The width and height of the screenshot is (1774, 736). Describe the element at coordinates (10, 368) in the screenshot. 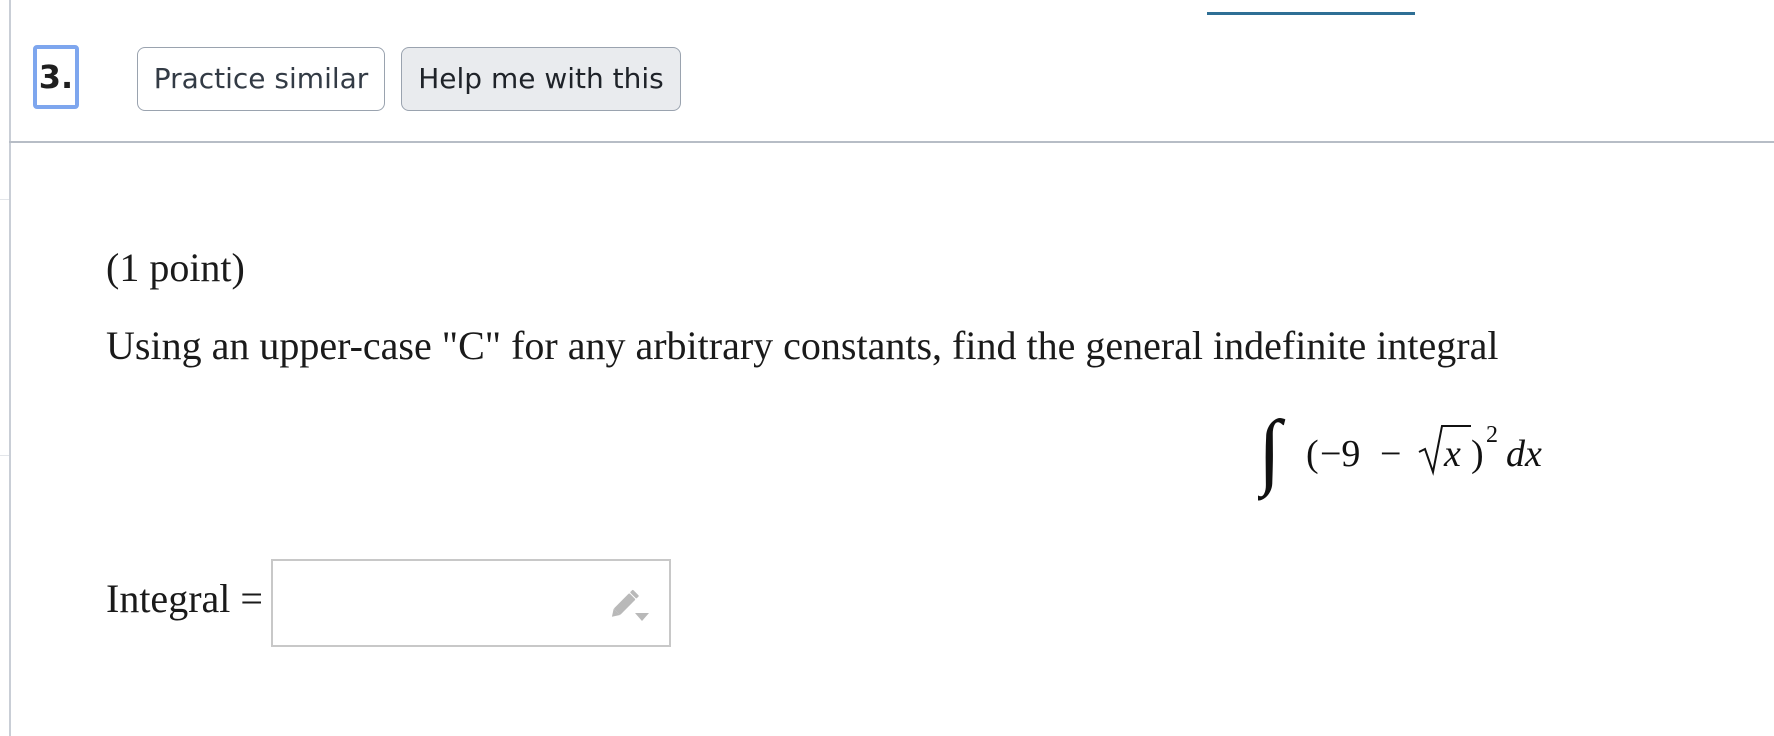

I see `left-border` at that location.